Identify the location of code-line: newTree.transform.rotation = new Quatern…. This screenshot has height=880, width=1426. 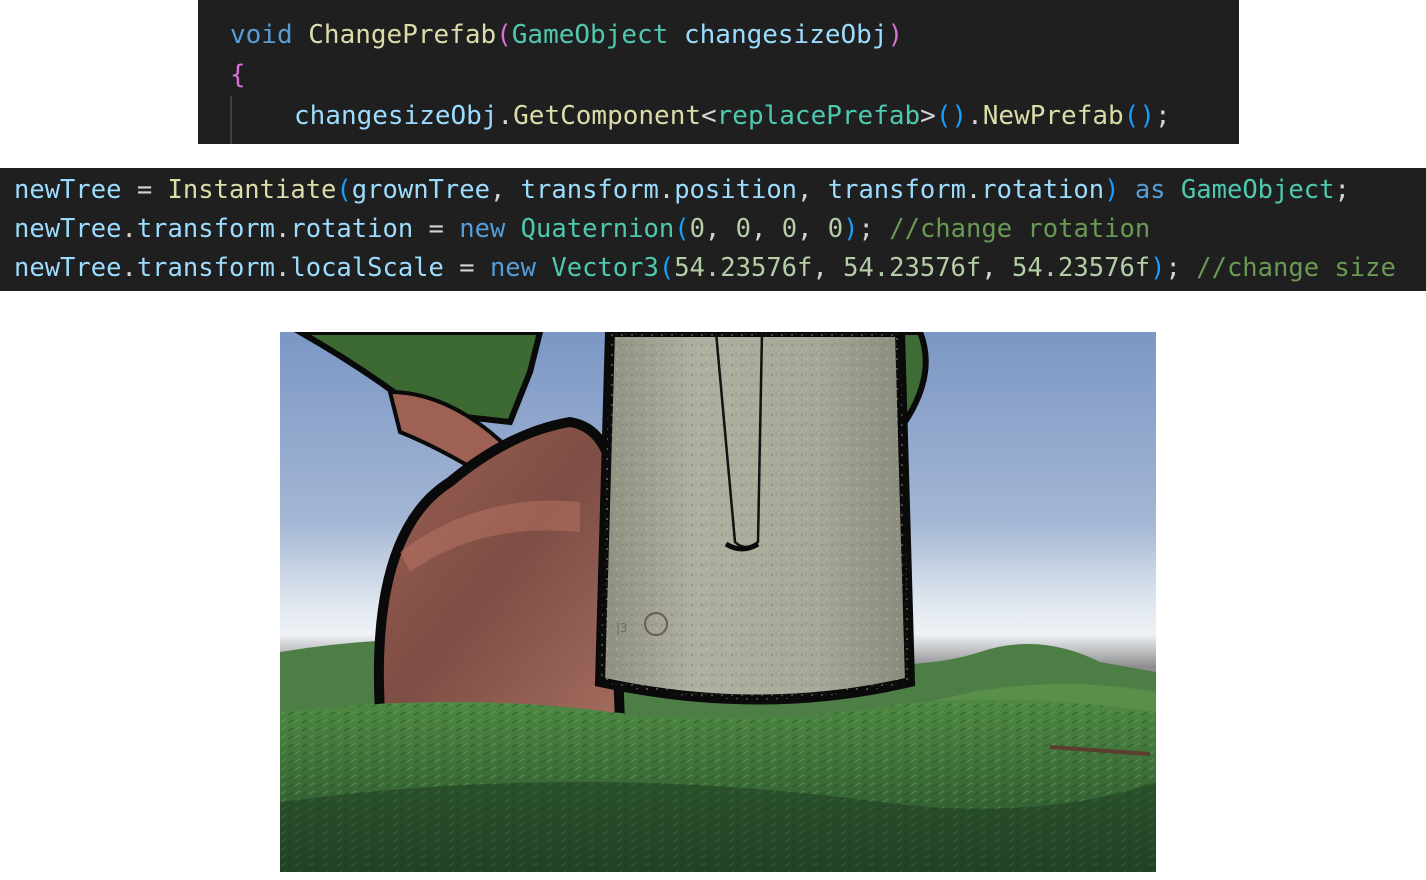
(582, 229).